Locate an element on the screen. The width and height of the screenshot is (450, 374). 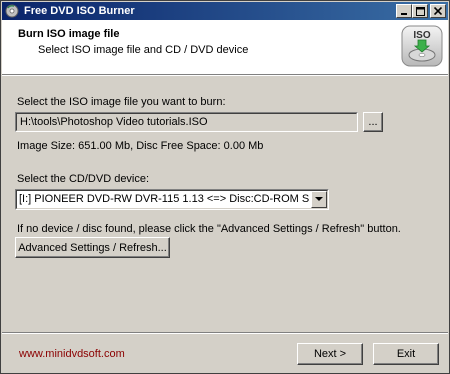
exit-button: Exit is located at coordinates (406, 354).